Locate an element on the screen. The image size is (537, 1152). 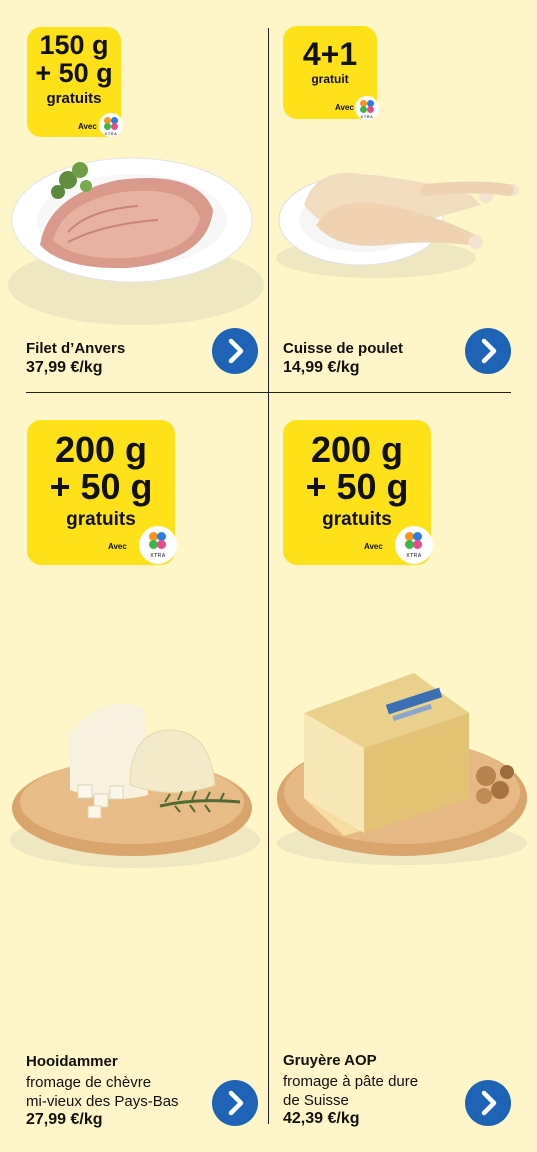
product-name: Cuisse de poulet is located at coordinates (343, 348).